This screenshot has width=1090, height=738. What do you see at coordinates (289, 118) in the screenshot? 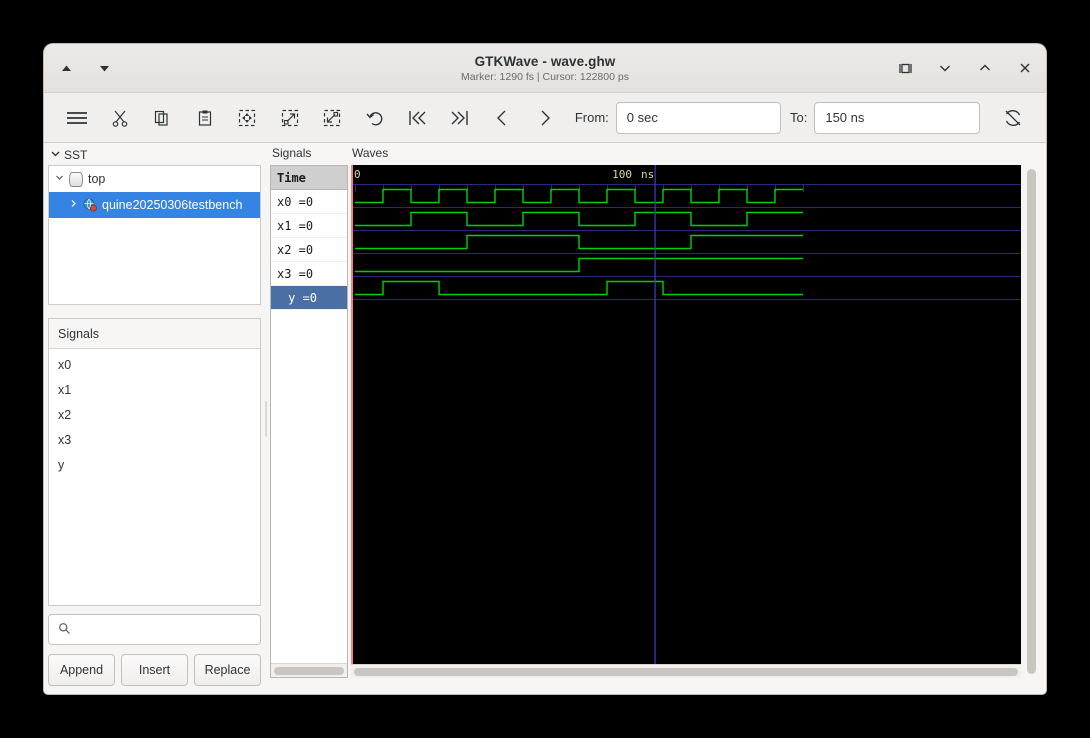
I see `zoom-in-icon` at bounding box center [289, 118].